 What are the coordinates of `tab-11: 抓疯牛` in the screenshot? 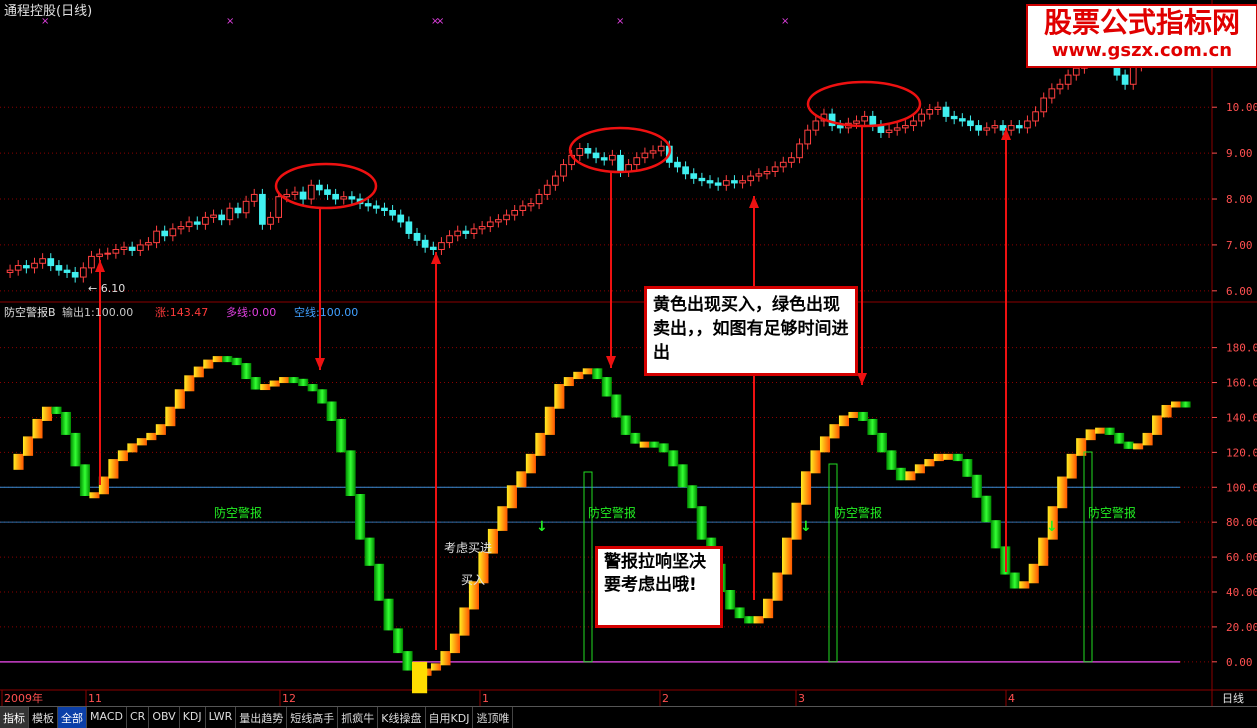 It's located at (358, 717).